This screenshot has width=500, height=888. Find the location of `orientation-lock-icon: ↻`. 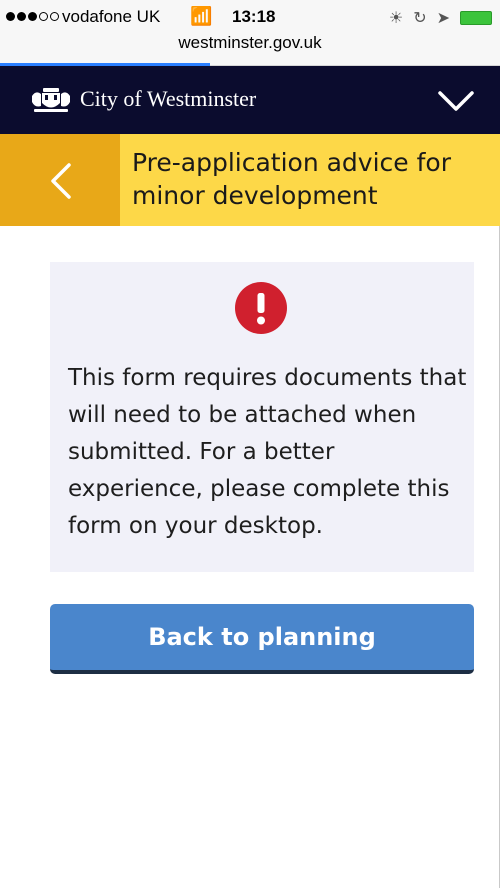

orientation-lock-icon: ↻ is located at coordinates (420, 18).